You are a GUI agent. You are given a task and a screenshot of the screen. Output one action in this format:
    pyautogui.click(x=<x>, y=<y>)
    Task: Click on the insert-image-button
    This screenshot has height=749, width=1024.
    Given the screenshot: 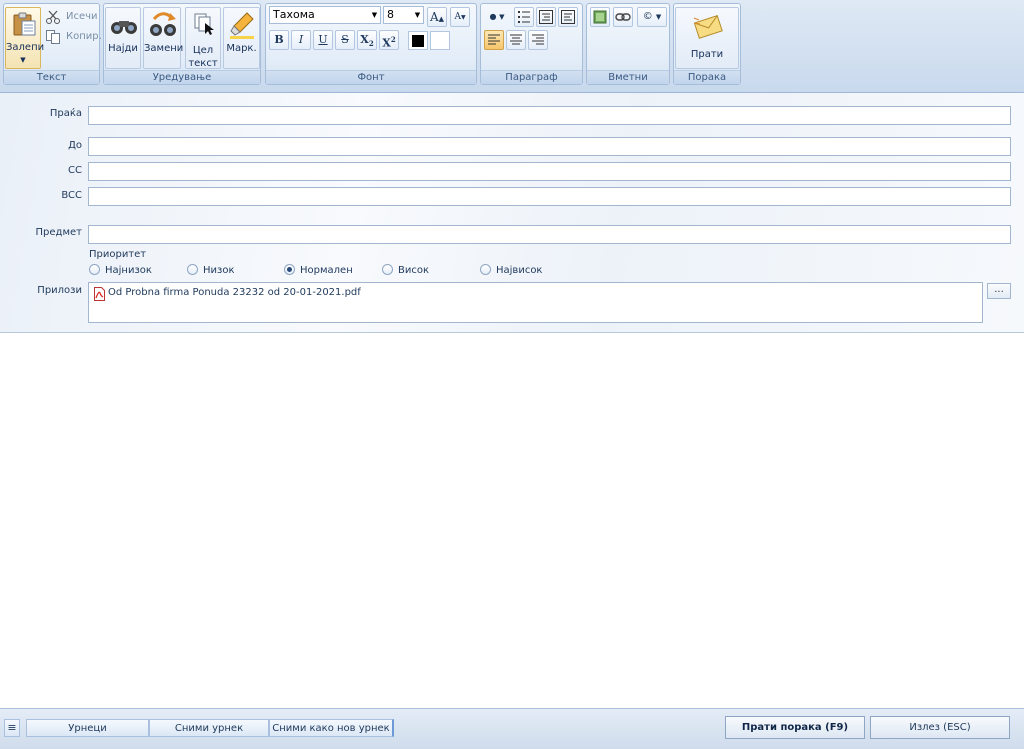 What is the action you would take?
    pyautogui.click(x=600, y=17)
    